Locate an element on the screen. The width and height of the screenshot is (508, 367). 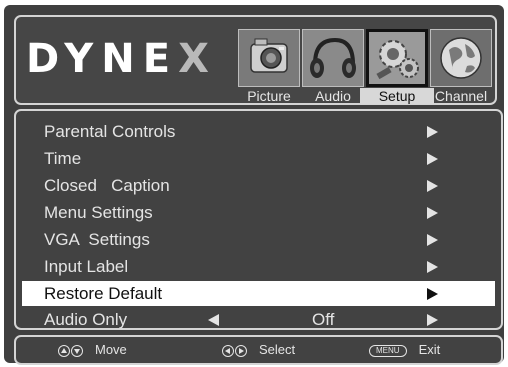
dynex-logo: DYNEX is located at coordinates (121, 59).